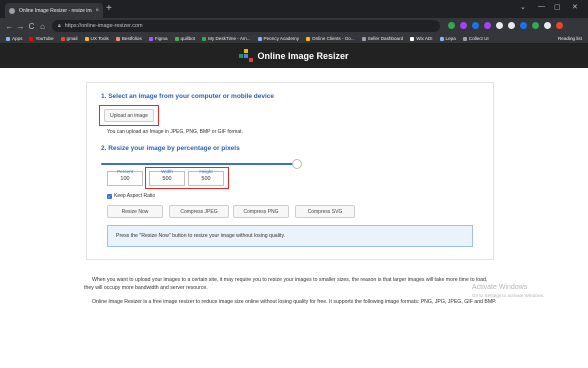  I want to click on bookmark-label: Collect UI, so click(478, 38).